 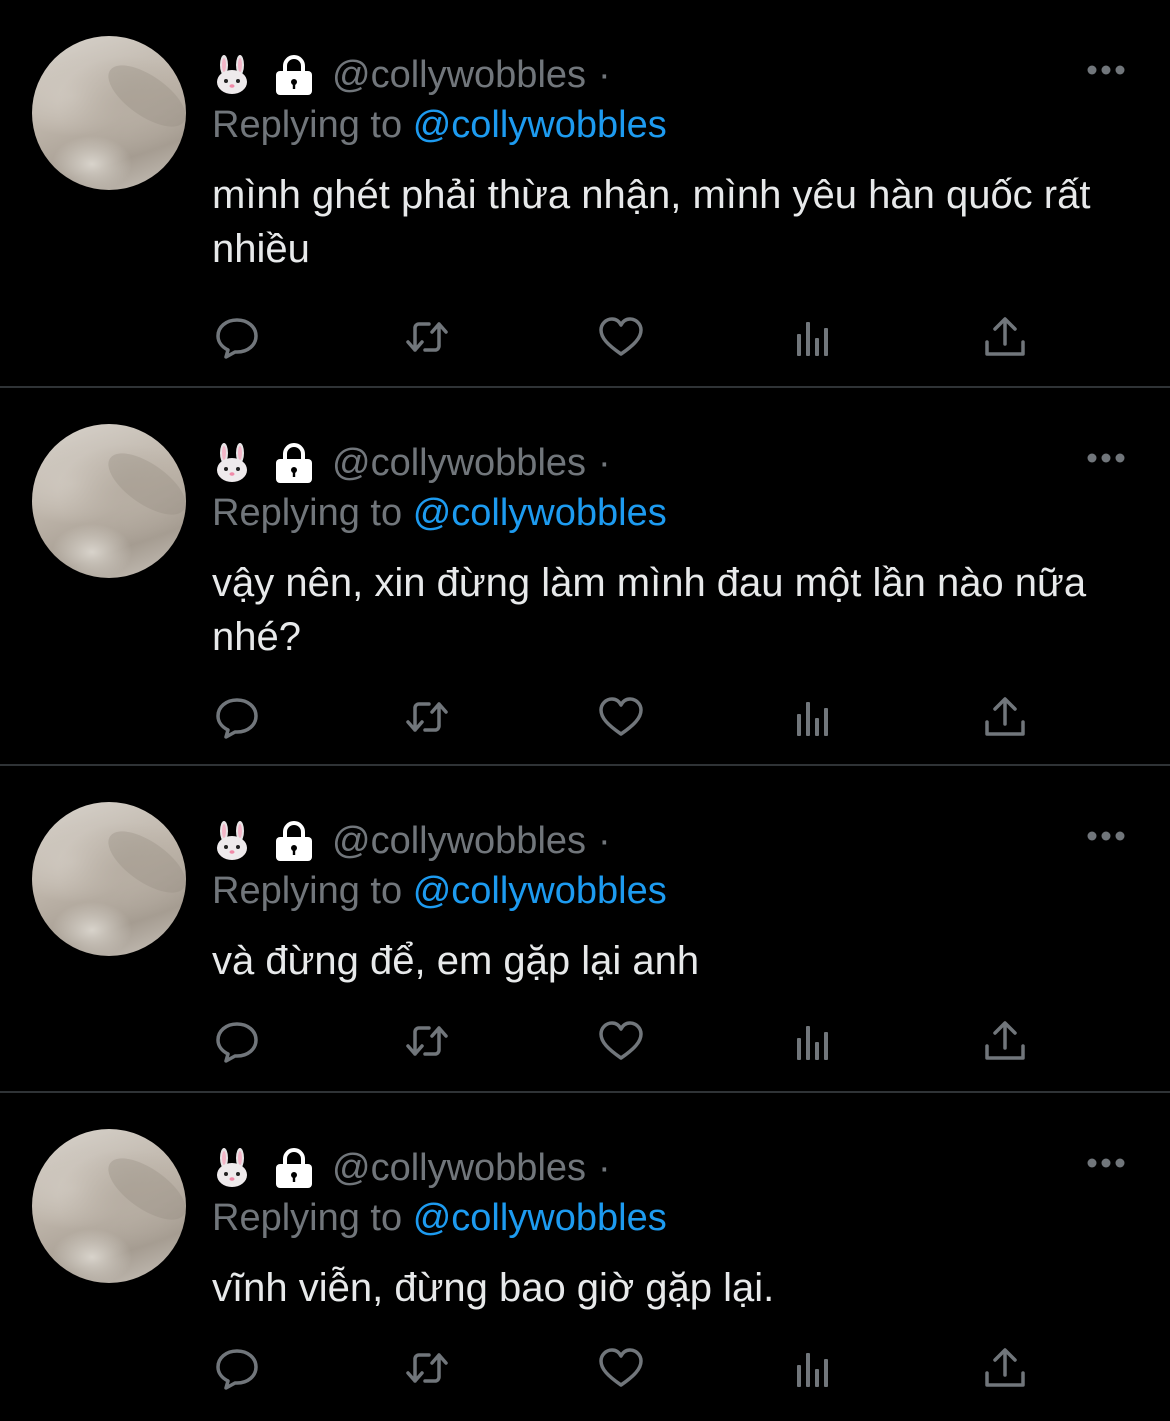 I want to click on tweet-text: và đừng để, em gặp lại anh, so click(x=456, y=961).